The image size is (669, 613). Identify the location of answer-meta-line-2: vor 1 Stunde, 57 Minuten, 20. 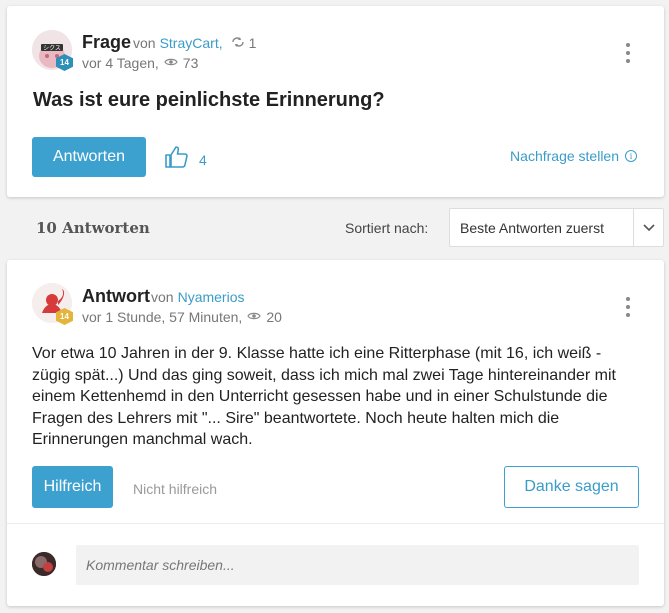
(182, 317).